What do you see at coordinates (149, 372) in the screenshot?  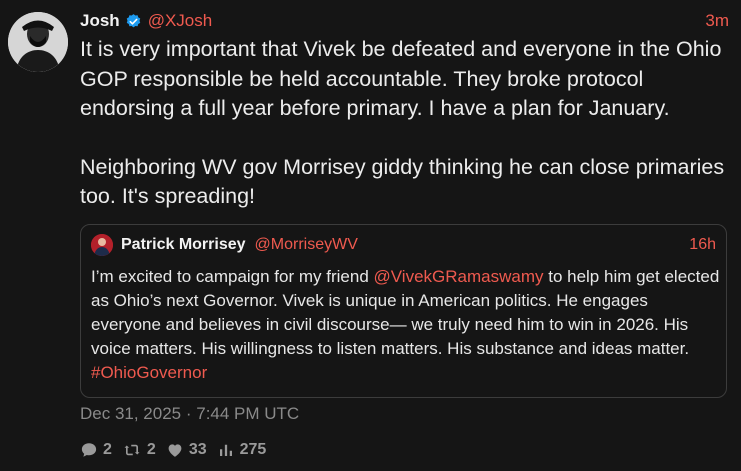 I see `hashtag-link: #OhioGovernor` at bounding box center [149, 372].